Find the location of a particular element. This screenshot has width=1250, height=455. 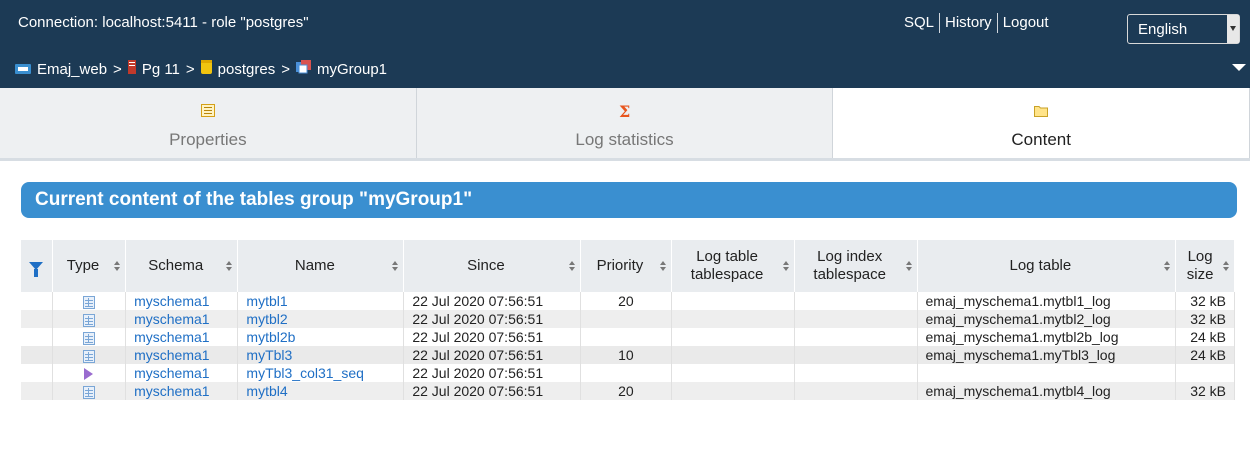

connection-host: localhost:5411 is located at coordinates (150, 22).